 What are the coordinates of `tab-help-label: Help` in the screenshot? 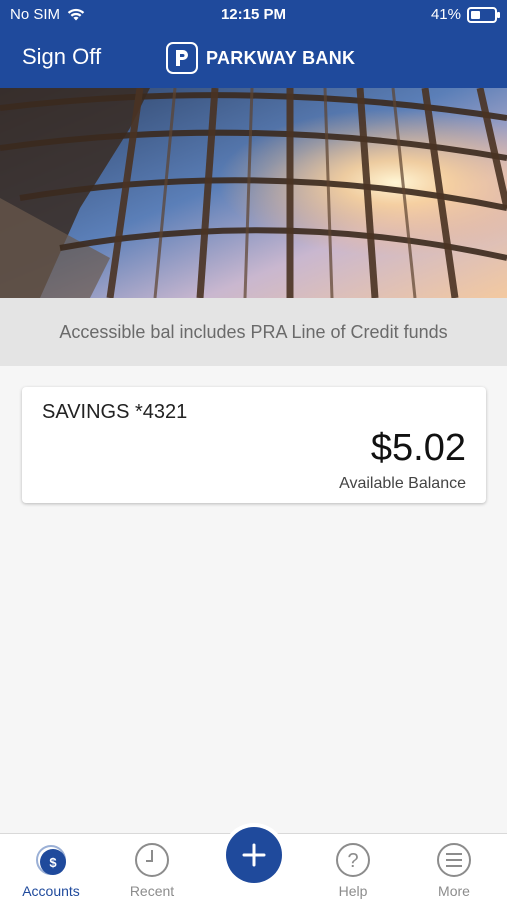 It's located at (353, 891).